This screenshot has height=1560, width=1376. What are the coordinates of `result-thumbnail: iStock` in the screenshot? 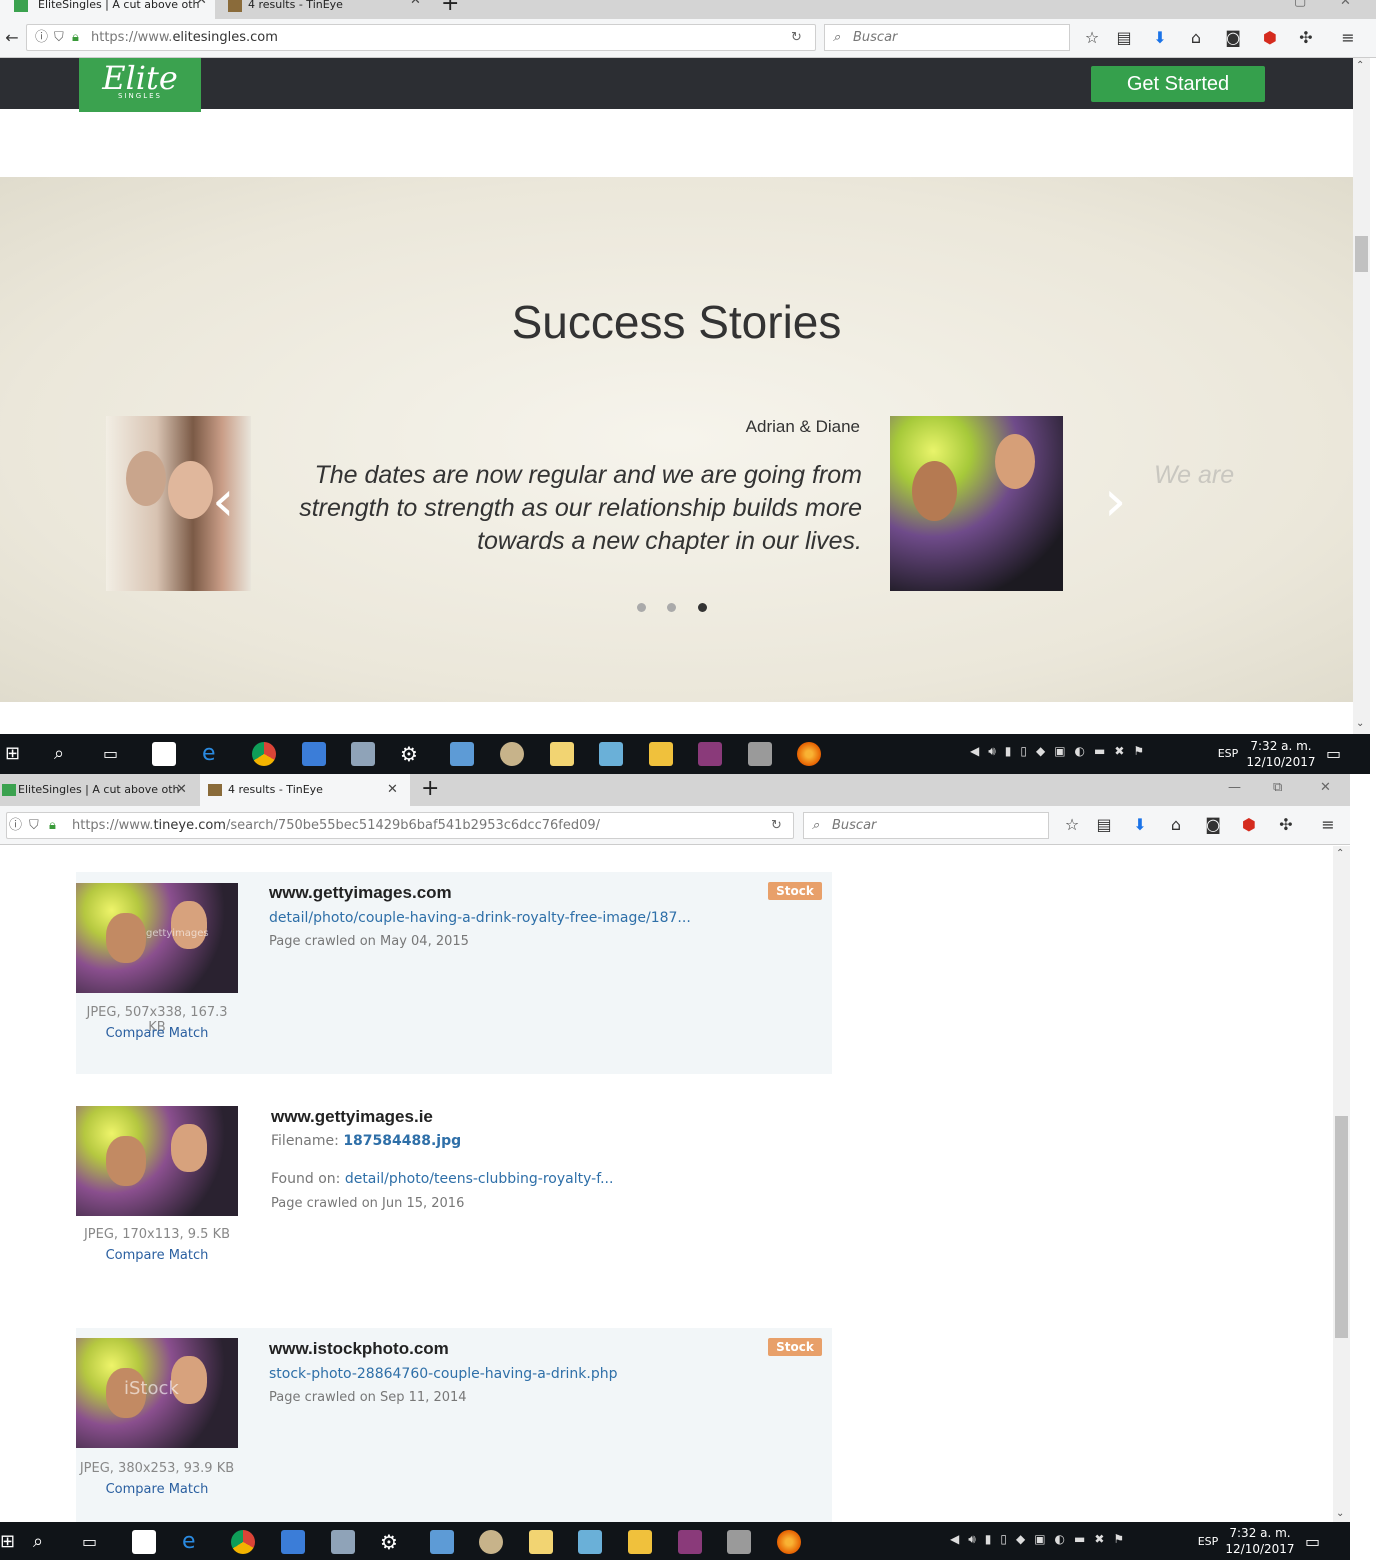 It's located at (157, 1393).